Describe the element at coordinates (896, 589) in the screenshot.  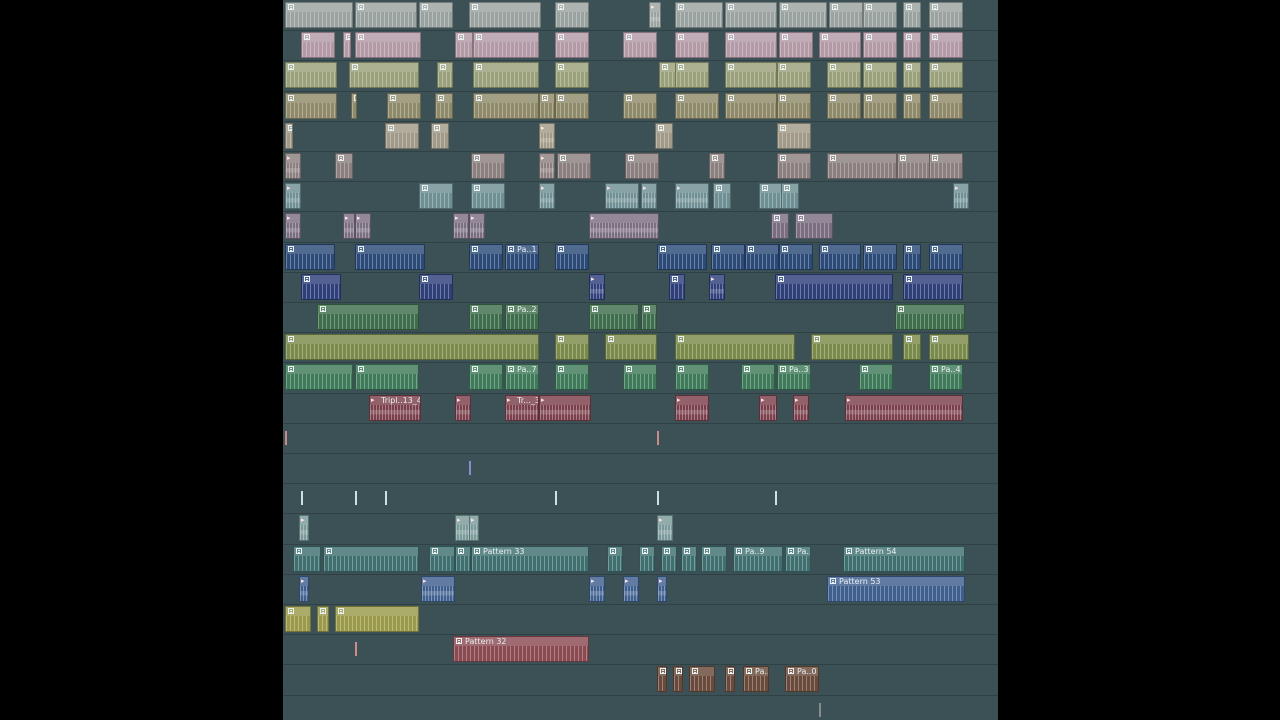
I see `pattern-clip: Pattern 53` at that location.